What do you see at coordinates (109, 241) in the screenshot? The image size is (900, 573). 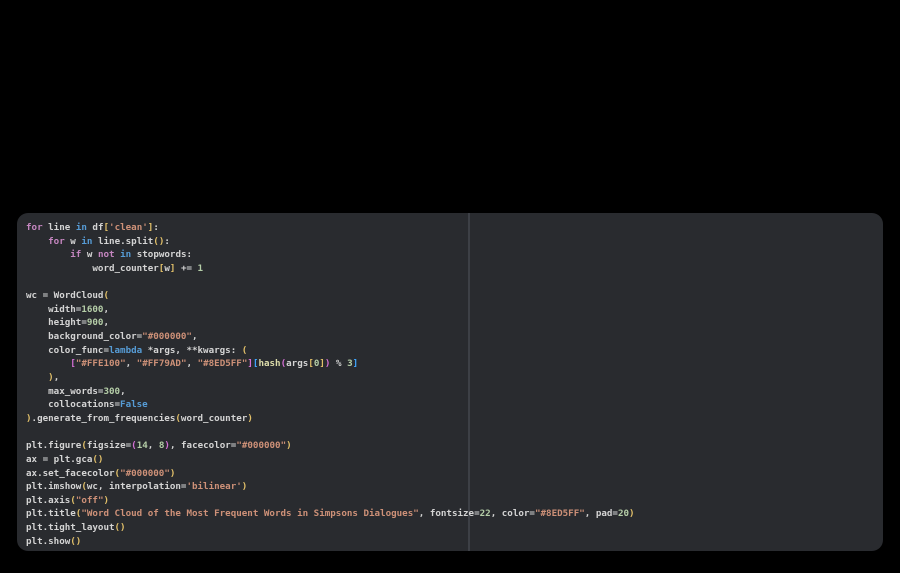 I see `code-line: for w in line.split():` at bounding box center [109, 241].